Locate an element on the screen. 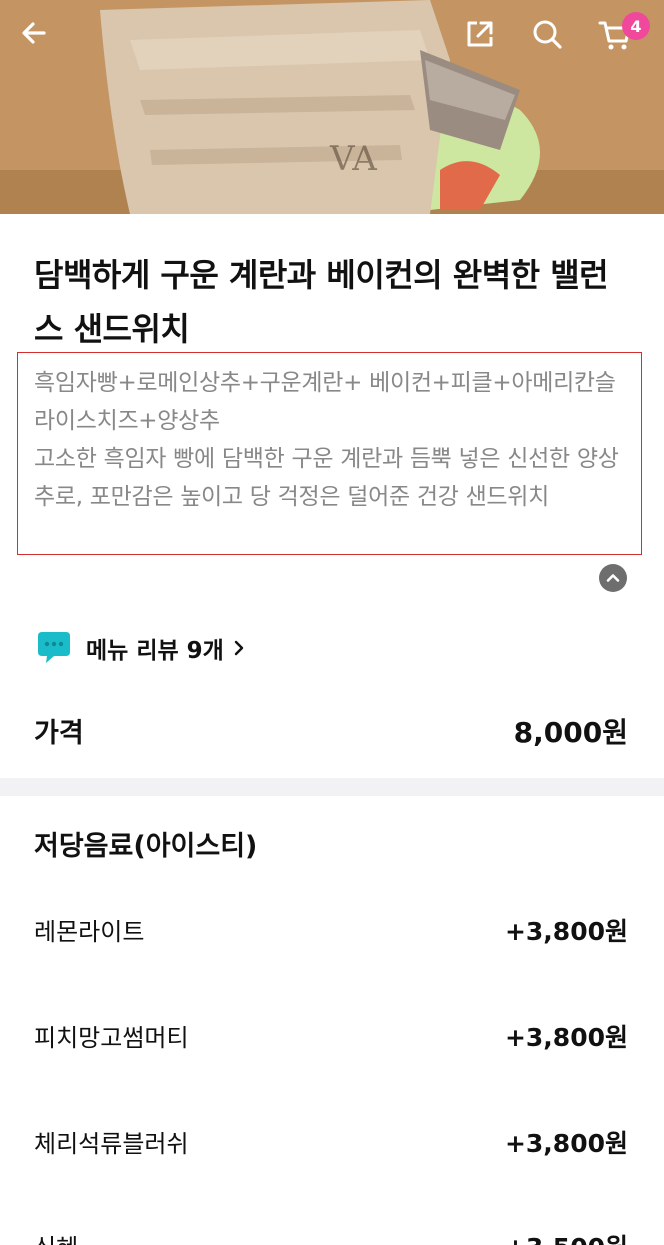 The height and width of the screenshot is (1245, 664). chevron-up-icon is located at coordinates (613, 578).